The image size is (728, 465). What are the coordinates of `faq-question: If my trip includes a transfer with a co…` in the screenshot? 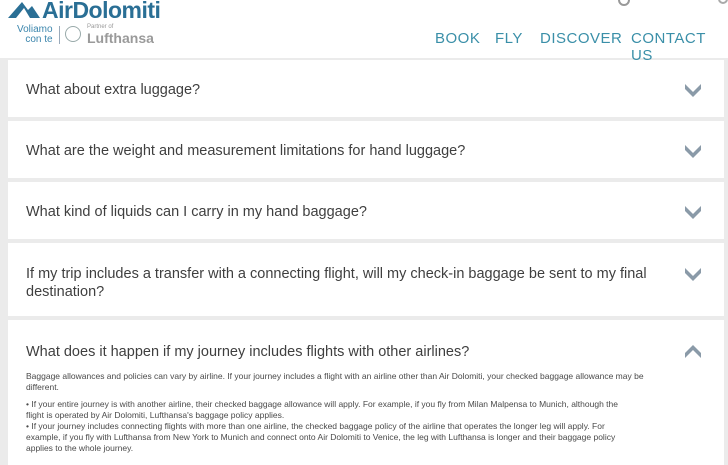 It's located at (336, 283).